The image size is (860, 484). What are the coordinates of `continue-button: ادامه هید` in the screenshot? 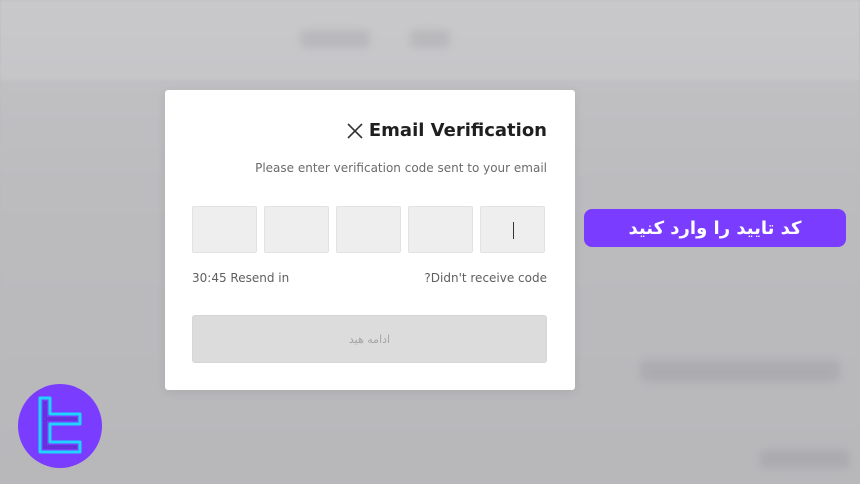 It's located at (369, 339).